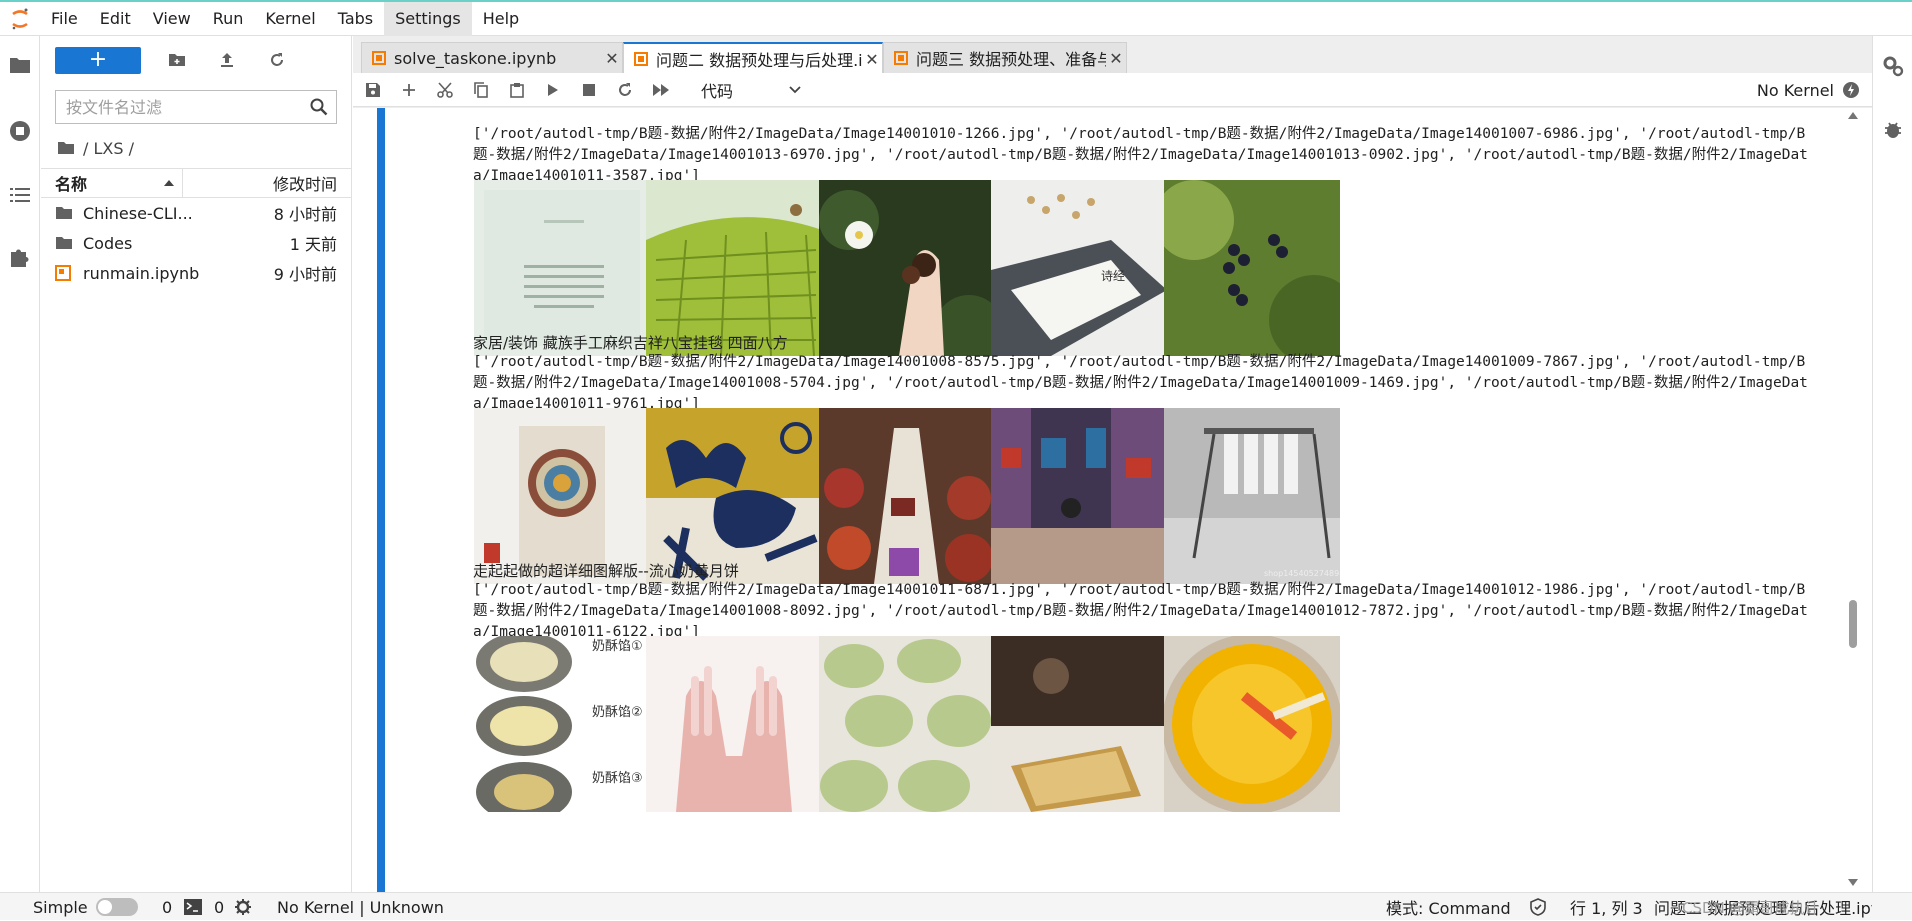 The width and height of the screenshot is (1912, 921). Describe the element at coordinates (589, 90) in the screenshot. I see `stop-icon` at that location.